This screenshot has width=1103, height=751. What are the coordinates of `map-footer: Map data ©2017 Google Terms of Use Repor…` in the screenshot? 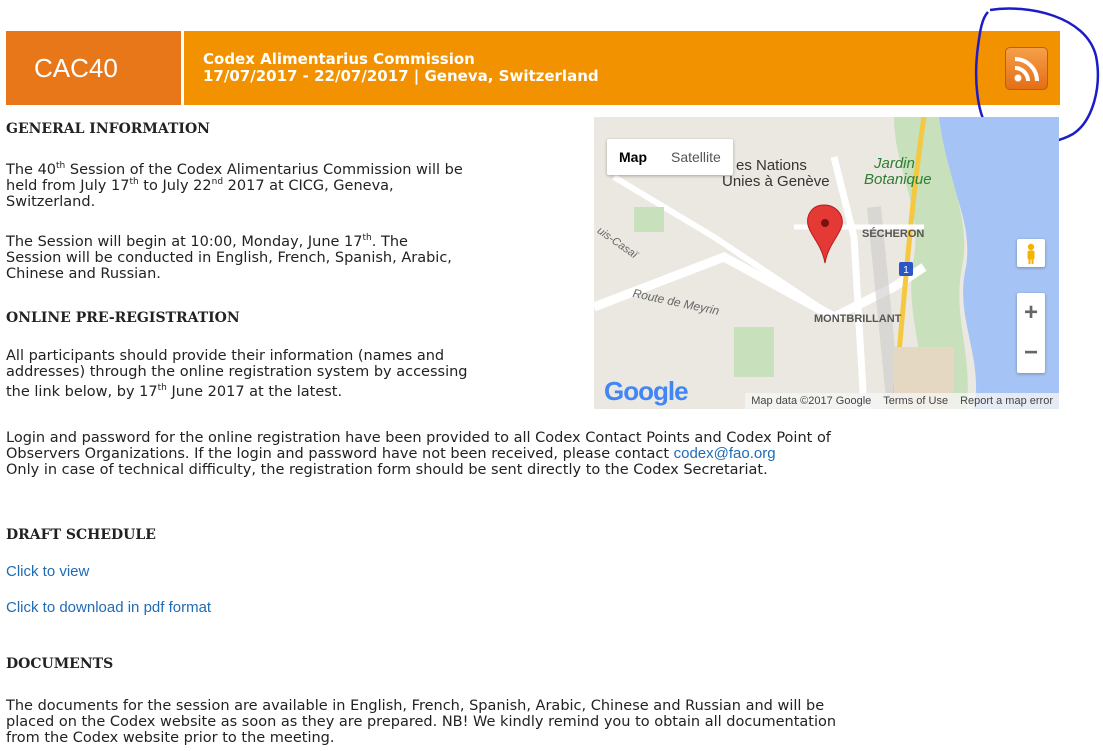 It's located at (902, 401).